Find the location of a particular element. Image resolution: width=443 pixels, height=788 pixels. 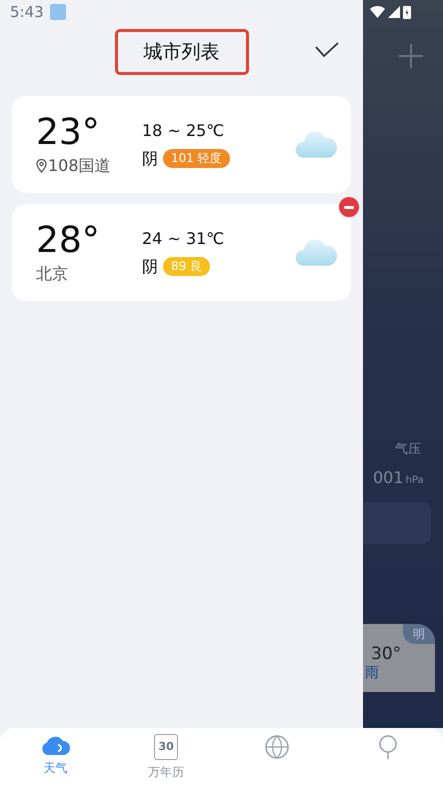

plus-icon is located at coordinates (411, 56).